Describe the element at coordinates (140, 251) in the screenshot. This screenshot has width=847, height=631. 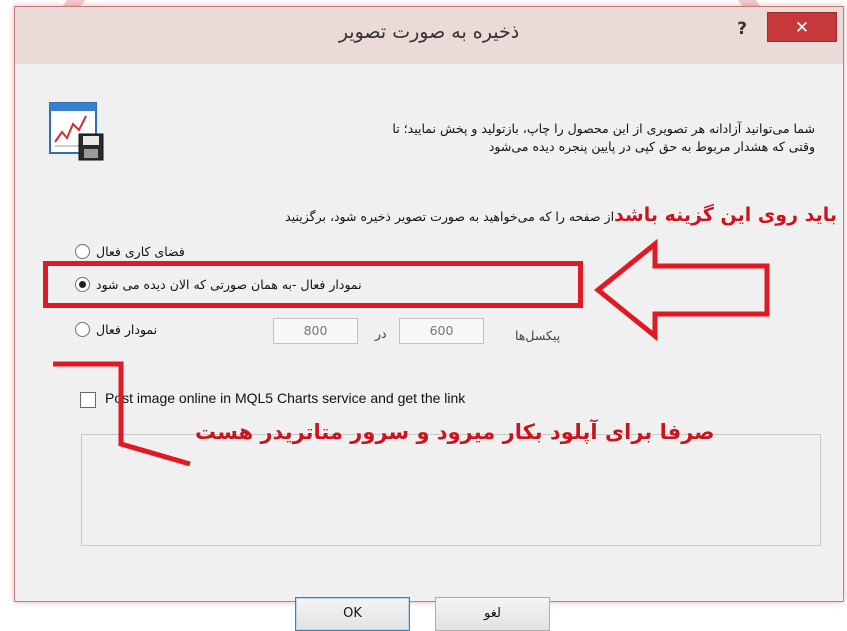
I see `radio-label-workspace: فضای کاری فعال` at that location.